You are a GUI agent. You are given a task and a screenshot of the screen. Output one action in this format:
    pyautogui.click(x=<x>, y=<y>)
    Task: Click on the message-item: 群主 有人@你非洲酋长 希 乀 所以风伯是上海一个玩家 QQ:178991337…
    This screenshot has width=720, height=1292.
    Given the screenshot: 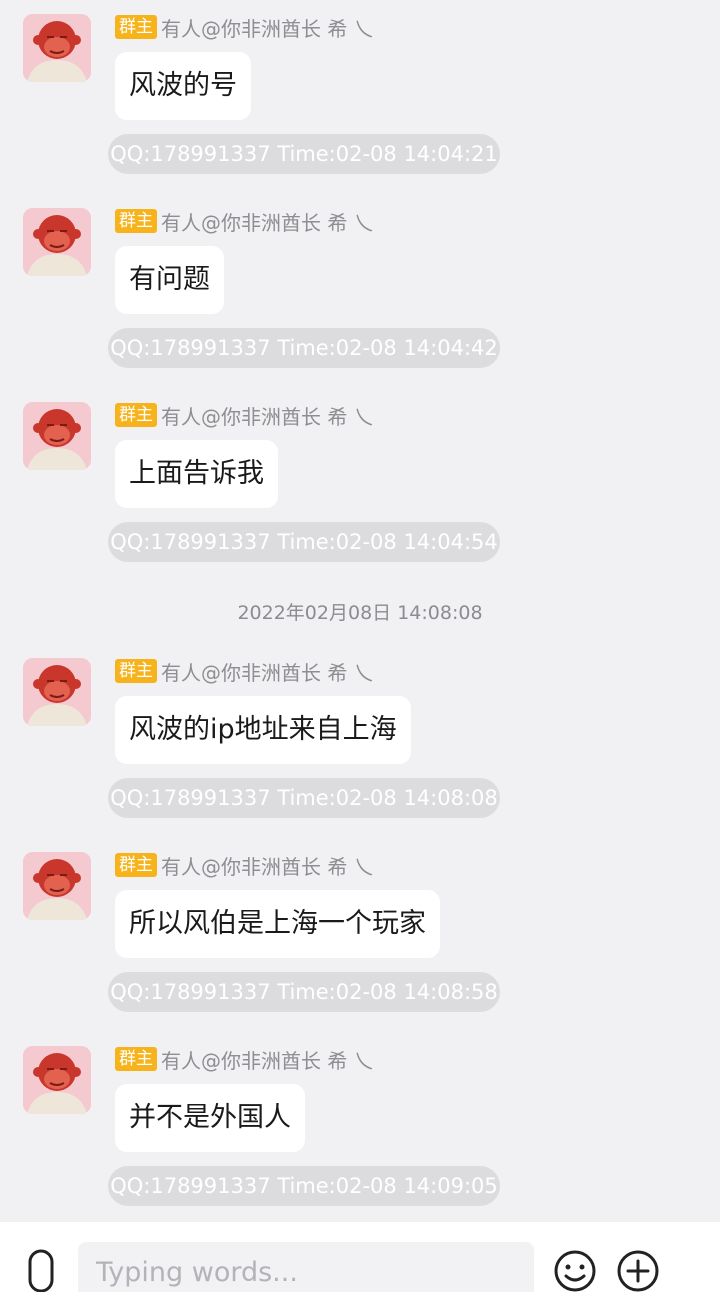 What is the action you would take?
    pyautogui.click(x=360, y=947)
    